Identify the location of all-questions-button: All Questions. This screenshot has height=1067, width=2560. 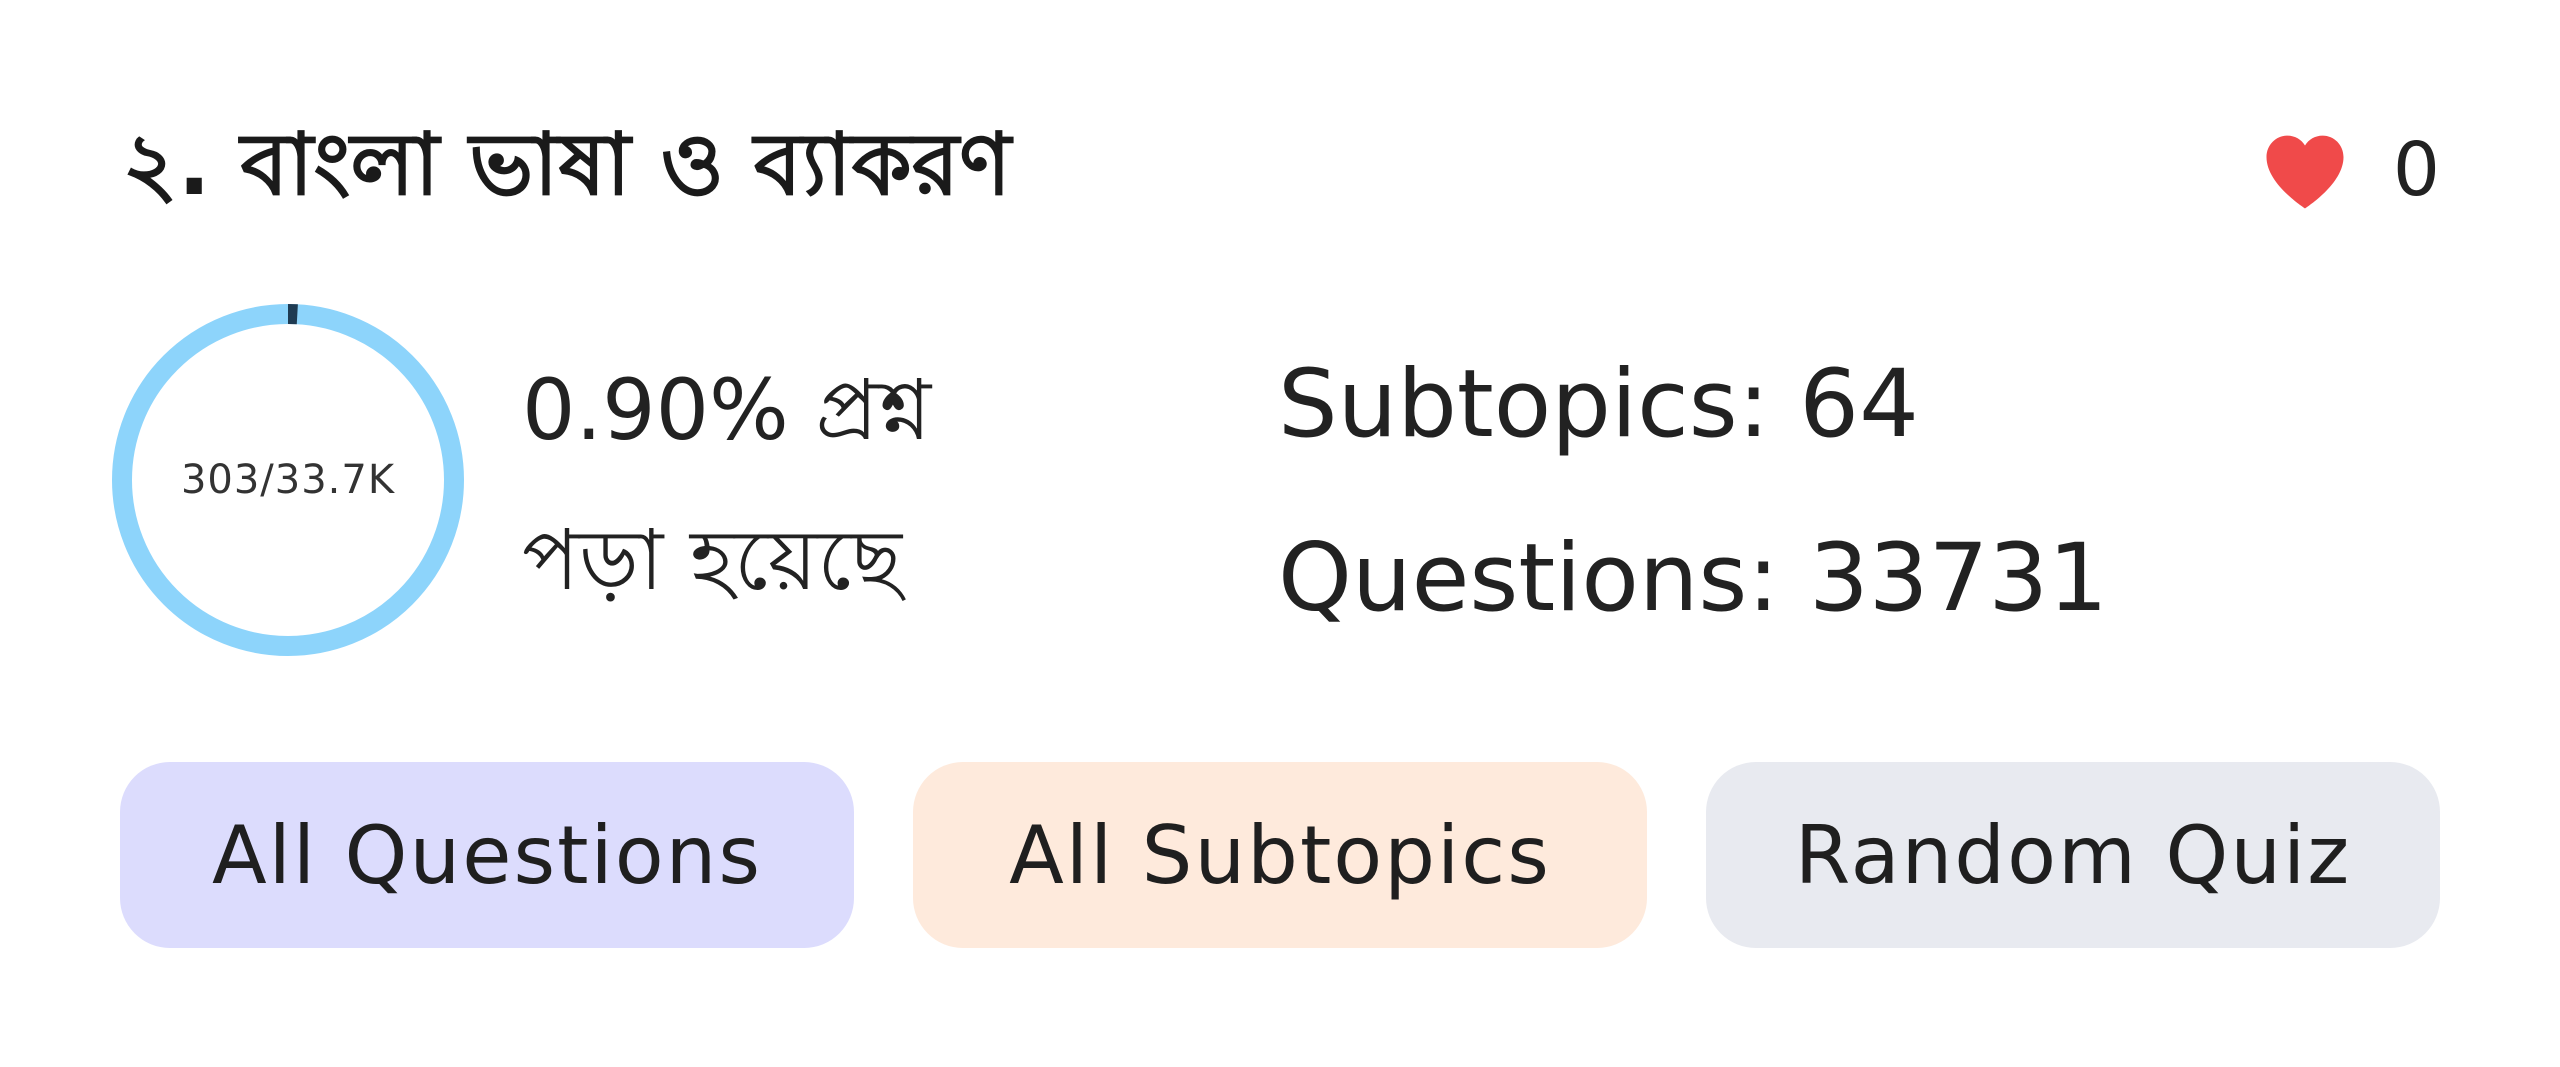
(487, 855).